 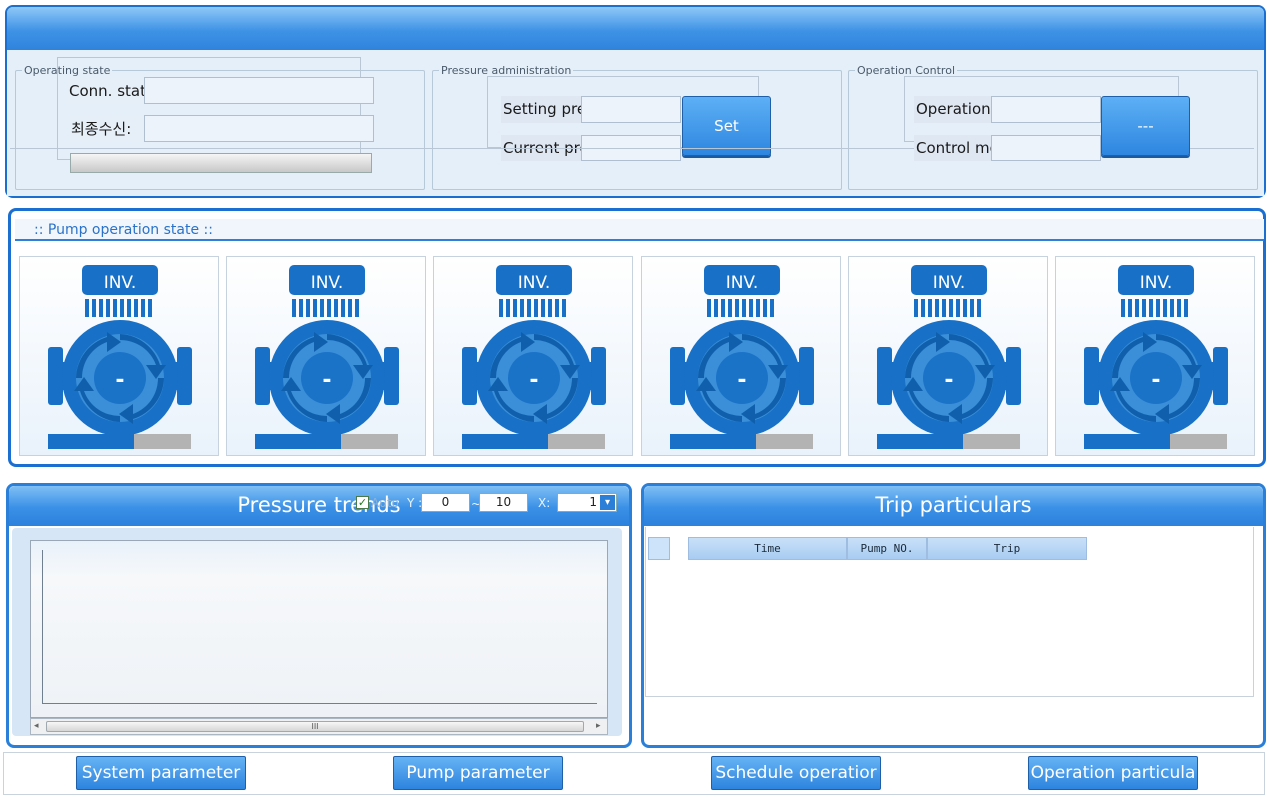 I want to click on pump-parameter-button: Pump parameter, so click(x=478, y=773).